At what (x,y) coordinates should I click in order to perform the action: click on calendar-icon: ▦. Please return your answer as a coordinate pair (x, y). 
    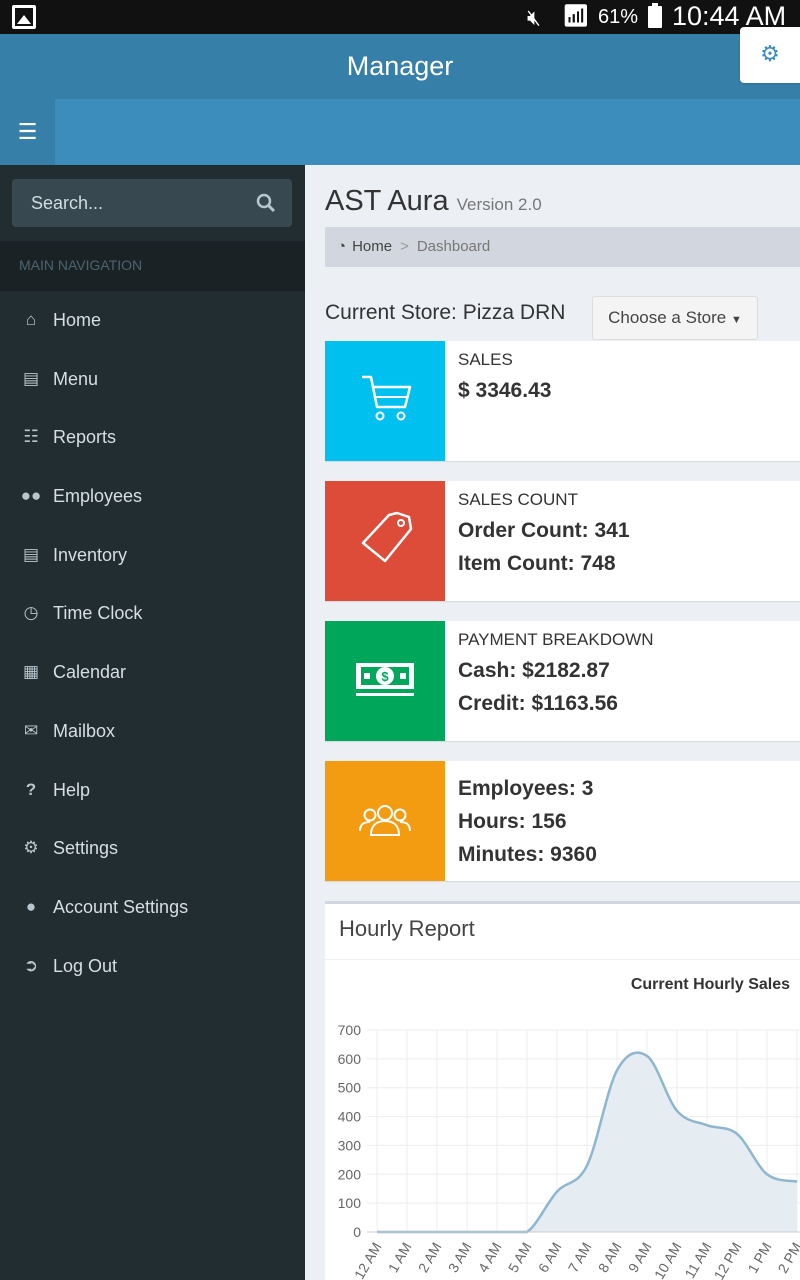
    Looking at the image, I should click on (31, 672).